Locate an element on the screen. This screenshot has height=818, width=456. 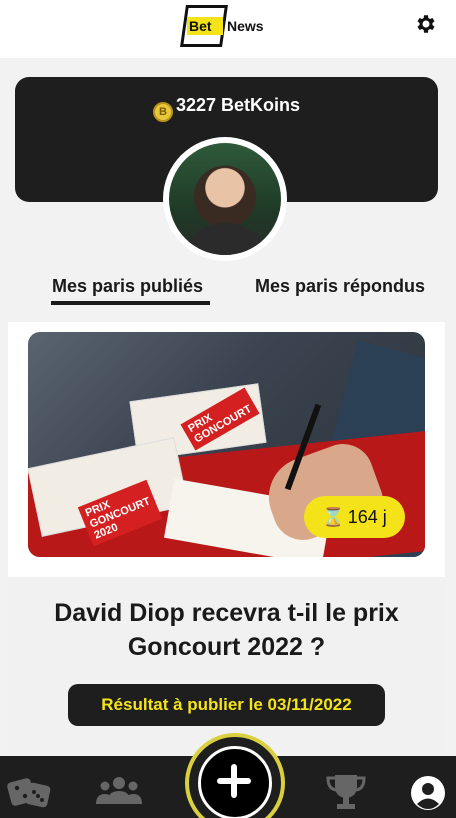
plus-icon-vertical is located at coordinates (234, 781).